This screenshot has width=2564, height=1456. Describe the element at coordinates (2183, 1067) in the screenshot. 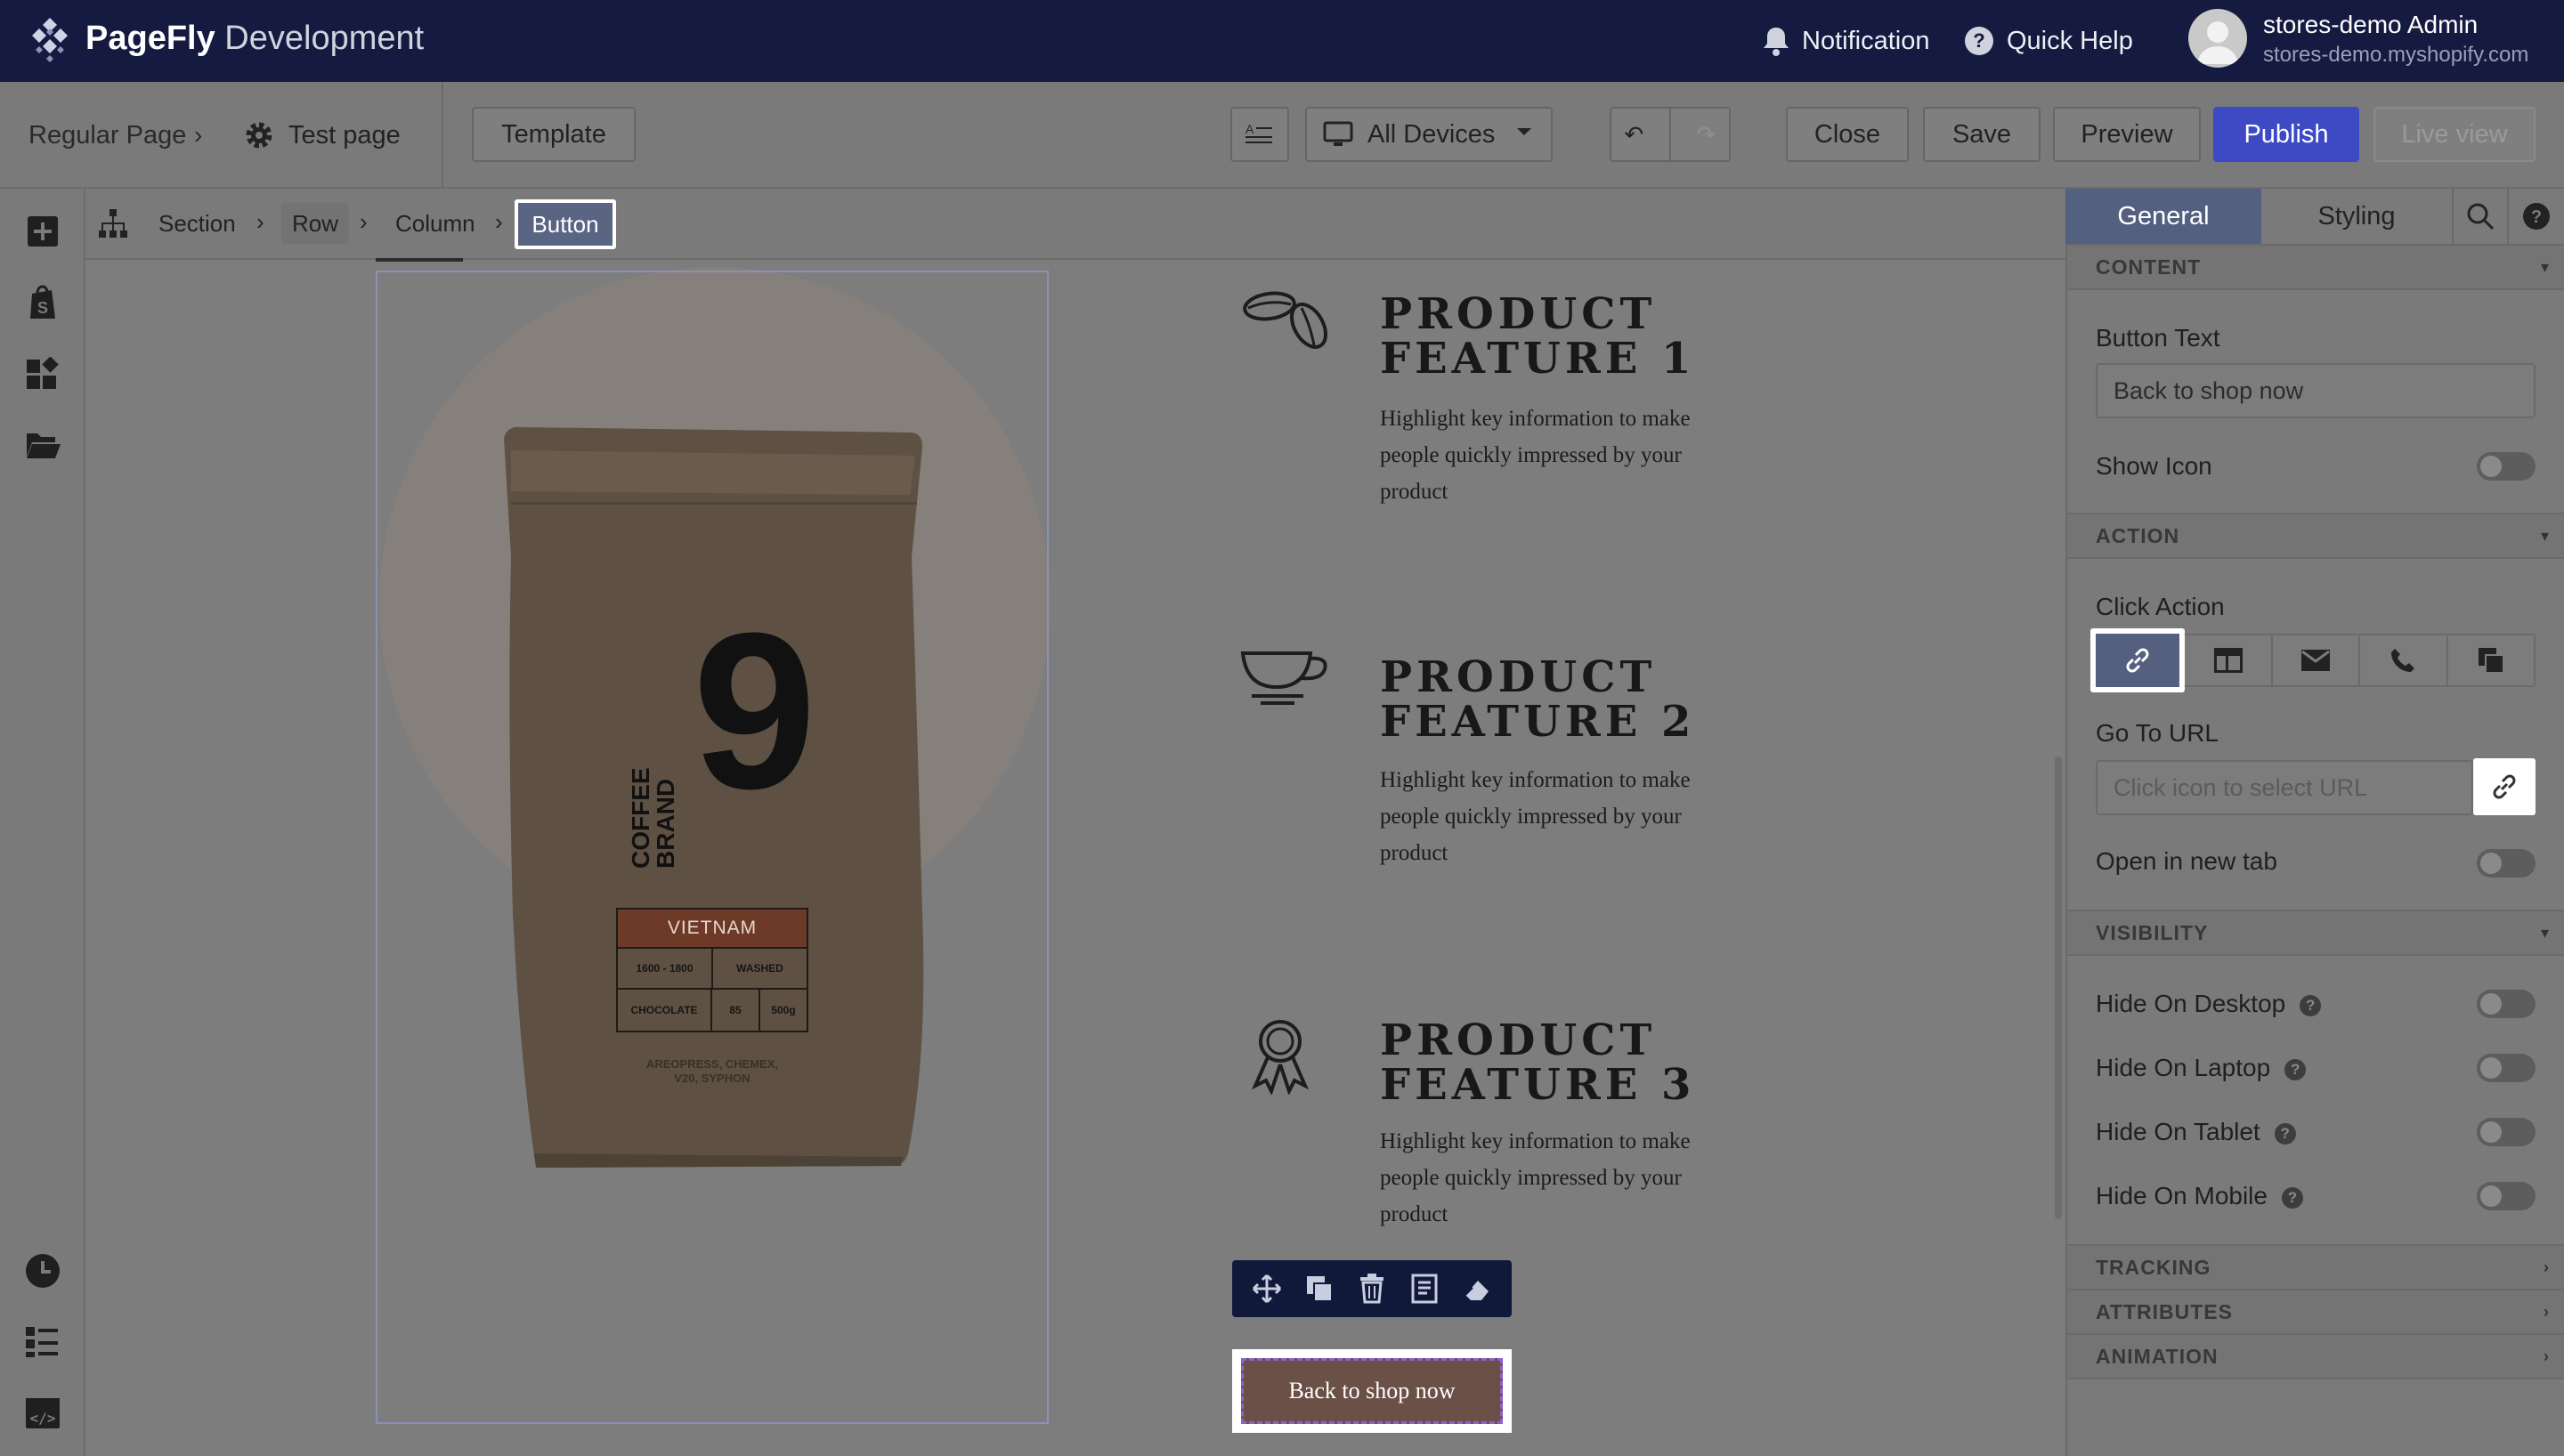

I see `hide-laptop-label: Hide On Laptop` at that location.